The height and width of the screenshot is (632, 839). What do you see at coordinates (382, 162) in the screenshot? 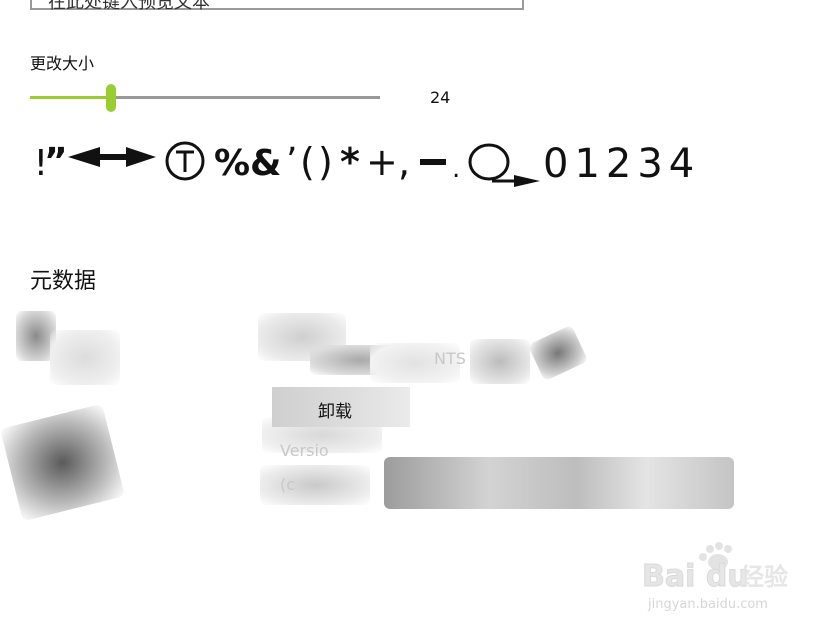
I see `glyph-plus: +` at bounding box center [382, 162].